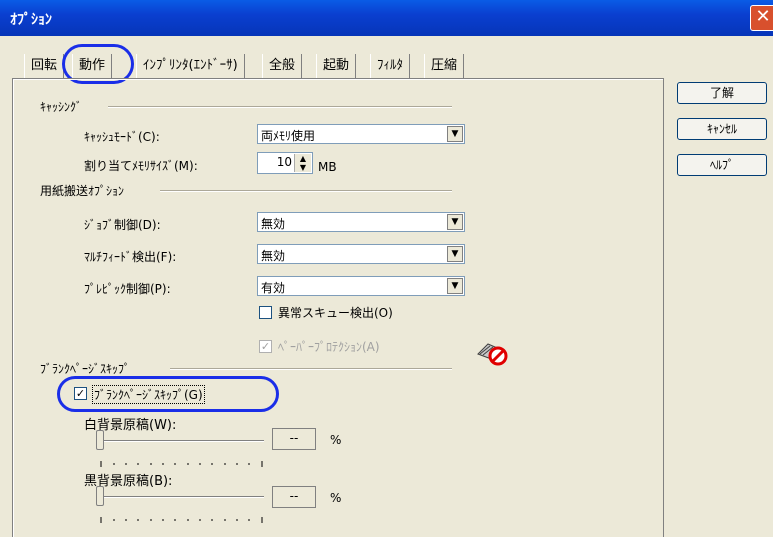 Image resolution: width=773 pixels, height=537 pixels. I want to click on feed-divider, so click(306, 191).